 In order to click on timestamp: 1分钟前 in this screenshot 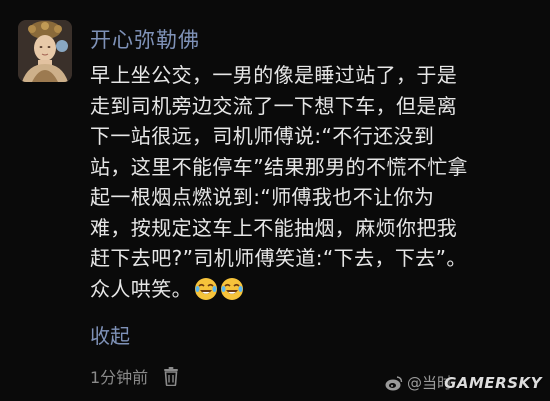, I will do `click(119, 377)`.